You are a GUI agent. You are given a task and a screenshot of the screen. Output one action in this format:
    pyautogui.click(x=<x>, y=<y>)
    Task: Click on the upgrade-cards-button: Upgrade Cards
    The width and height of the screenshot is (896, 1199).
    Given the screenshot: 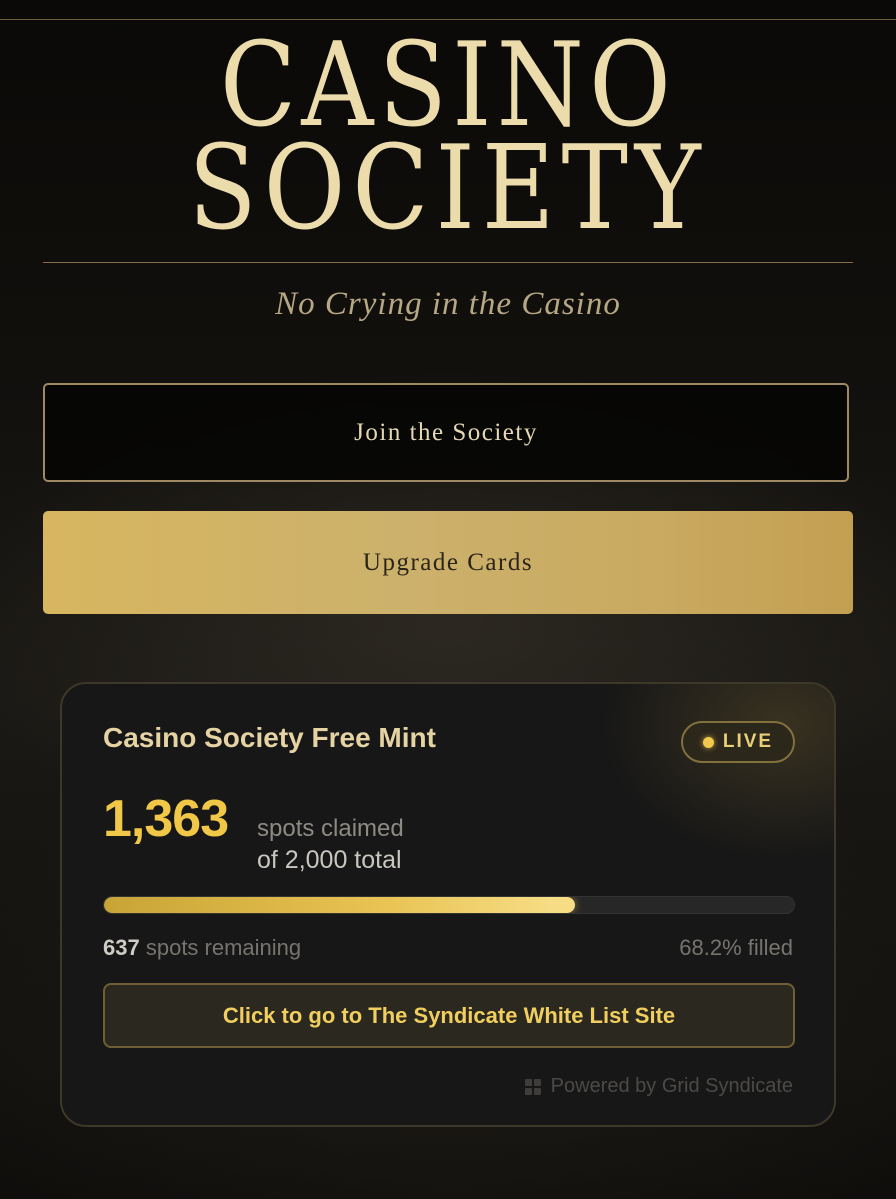 What is the action you would take?
    pyautogui.click(x=448, y=562)
    